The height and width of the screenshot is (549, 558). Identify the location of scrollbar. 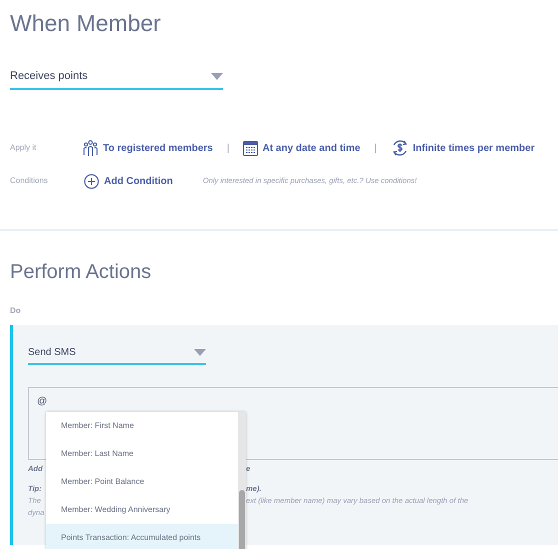
(242, 480).